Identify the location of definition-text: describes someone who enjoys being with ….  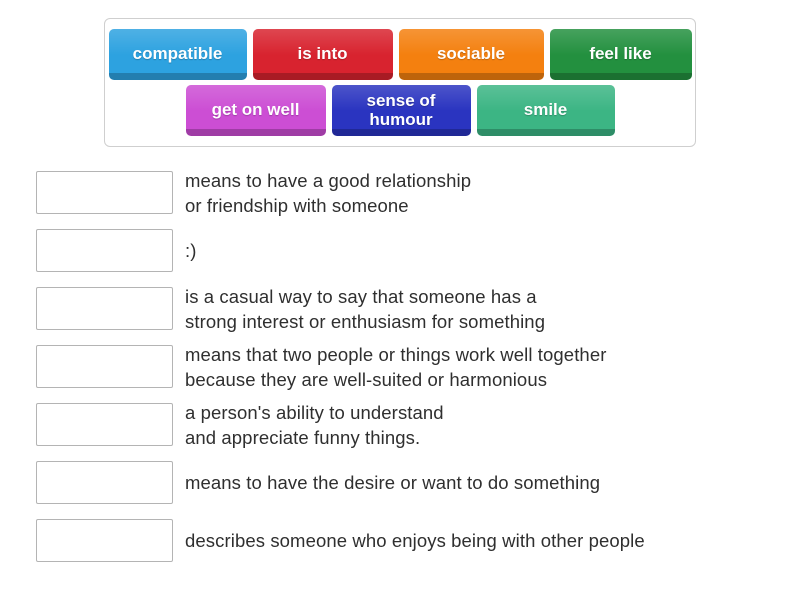
(415, 540).